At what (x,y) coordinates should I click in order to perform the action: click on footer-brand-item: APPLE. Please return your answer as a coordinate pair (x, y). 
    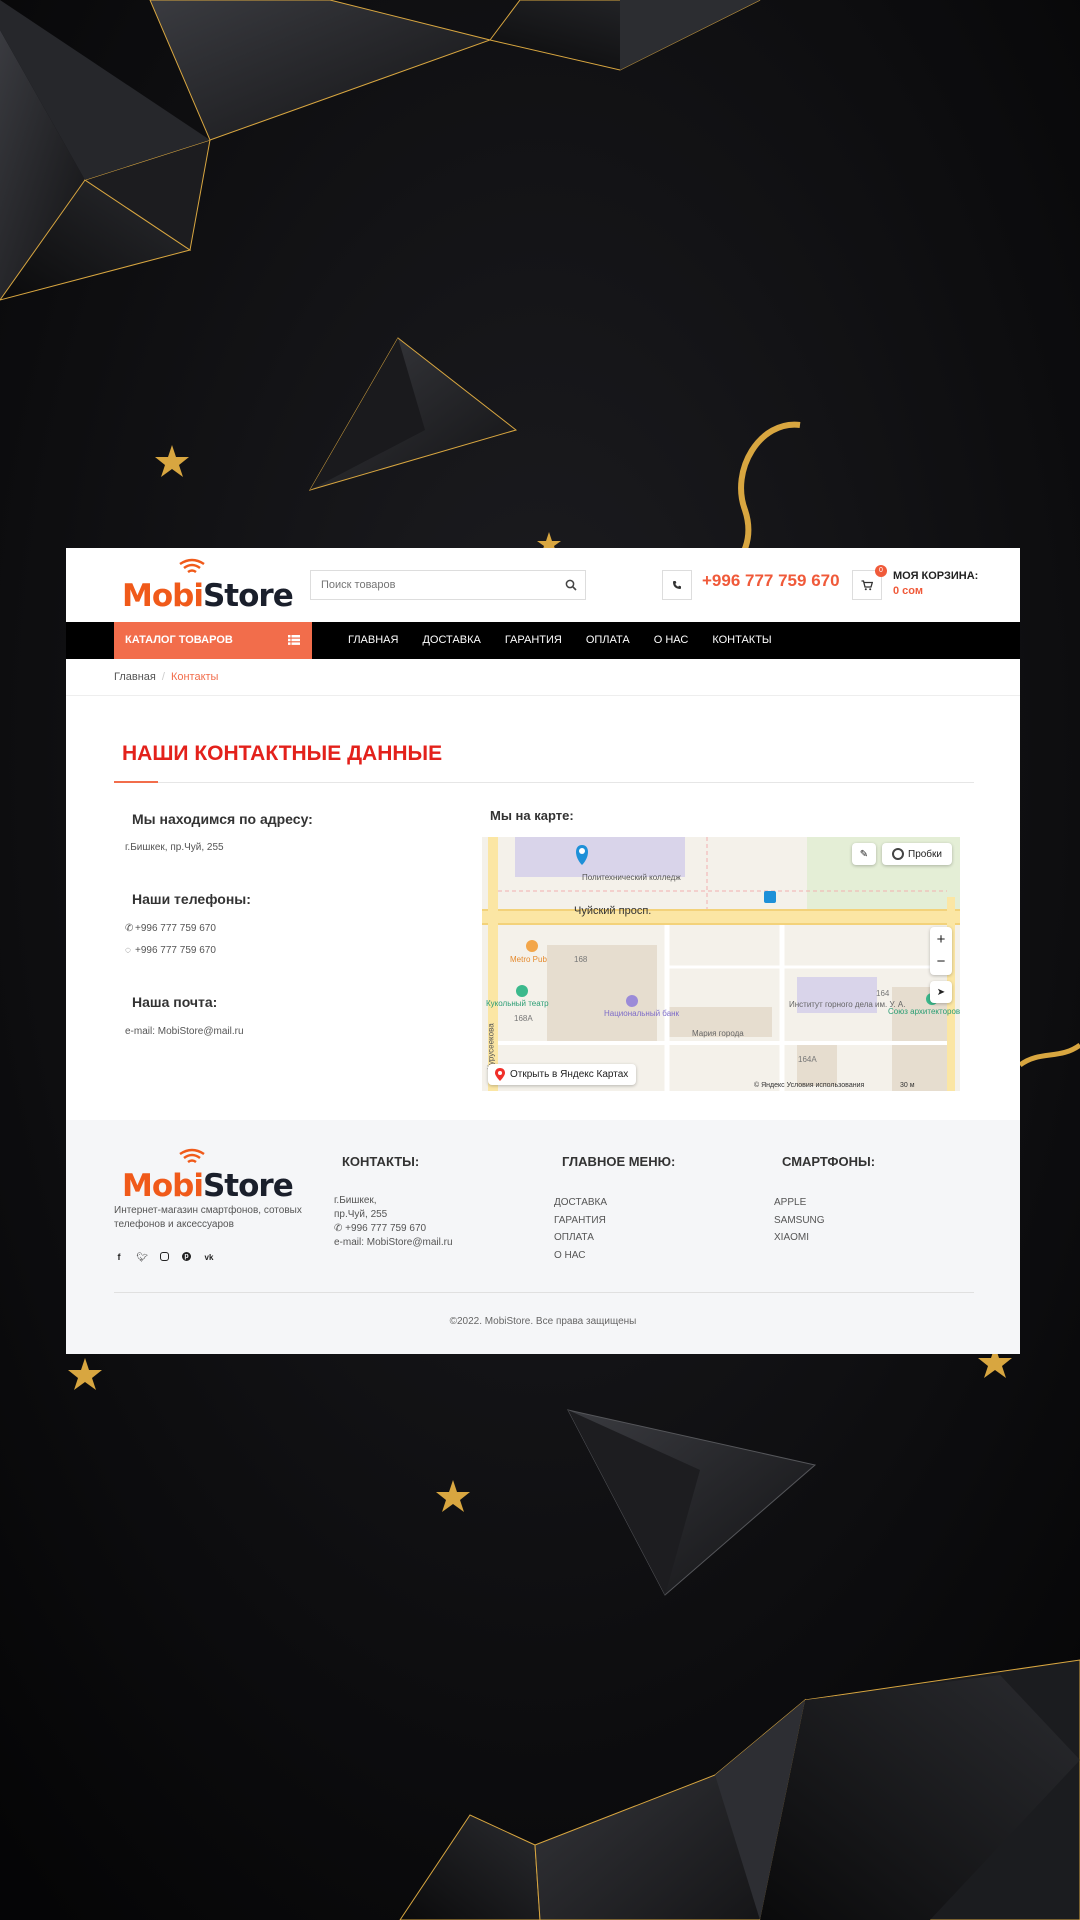
    Looking at the image, I should click on (799, 1203).